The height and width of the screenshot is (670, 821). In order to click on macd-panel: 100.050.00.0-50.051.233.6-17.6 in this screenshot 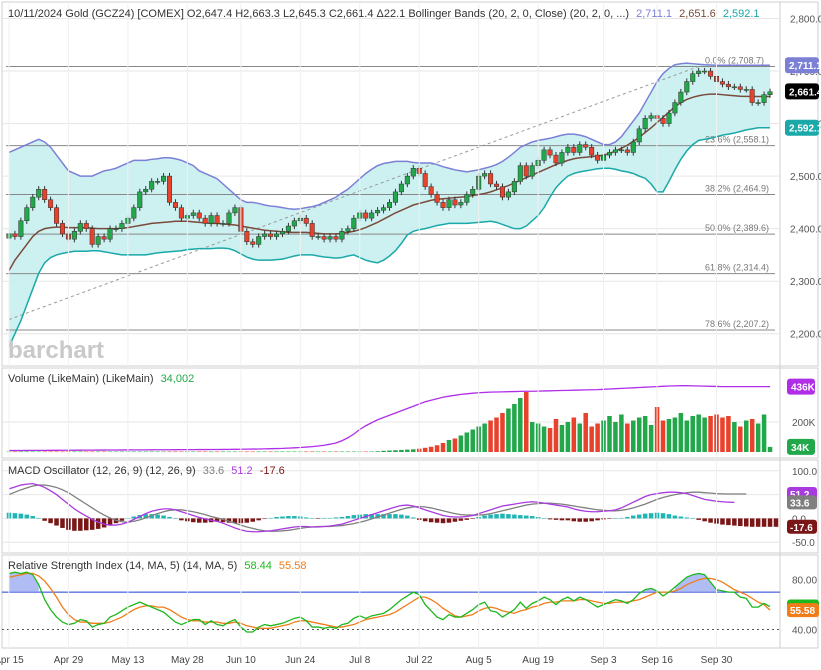, I will do `click(409, 508)`.